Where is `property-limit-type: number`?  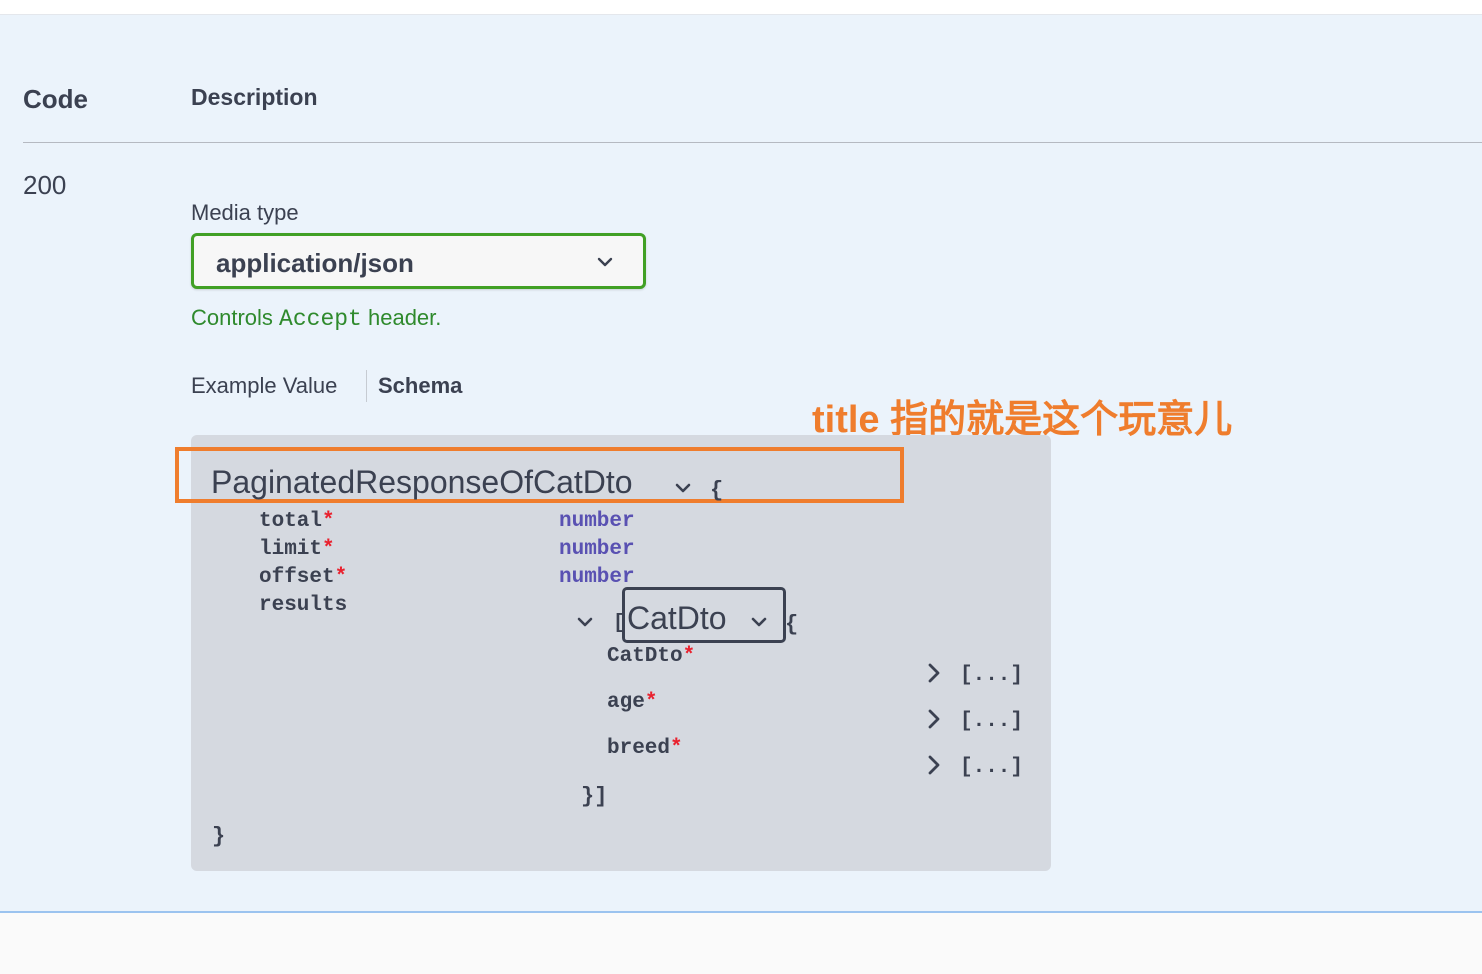 property-limit-type: number is located at coordinates (597, 549).